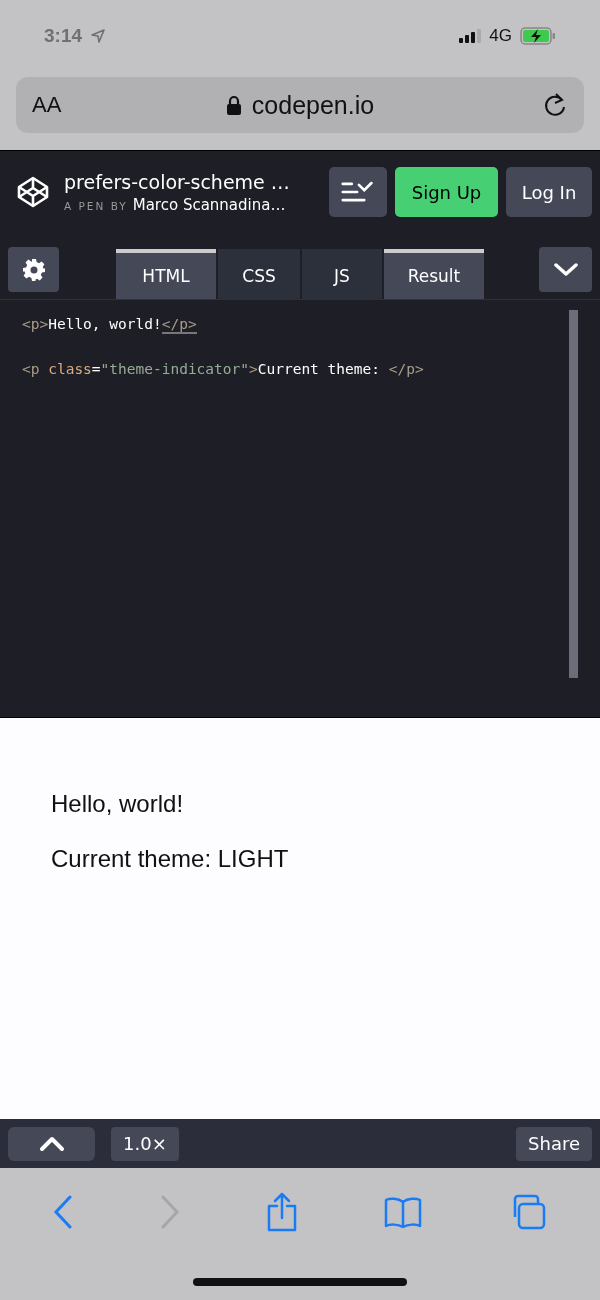  I want to click on share-button: Share, so click(554, 1143).